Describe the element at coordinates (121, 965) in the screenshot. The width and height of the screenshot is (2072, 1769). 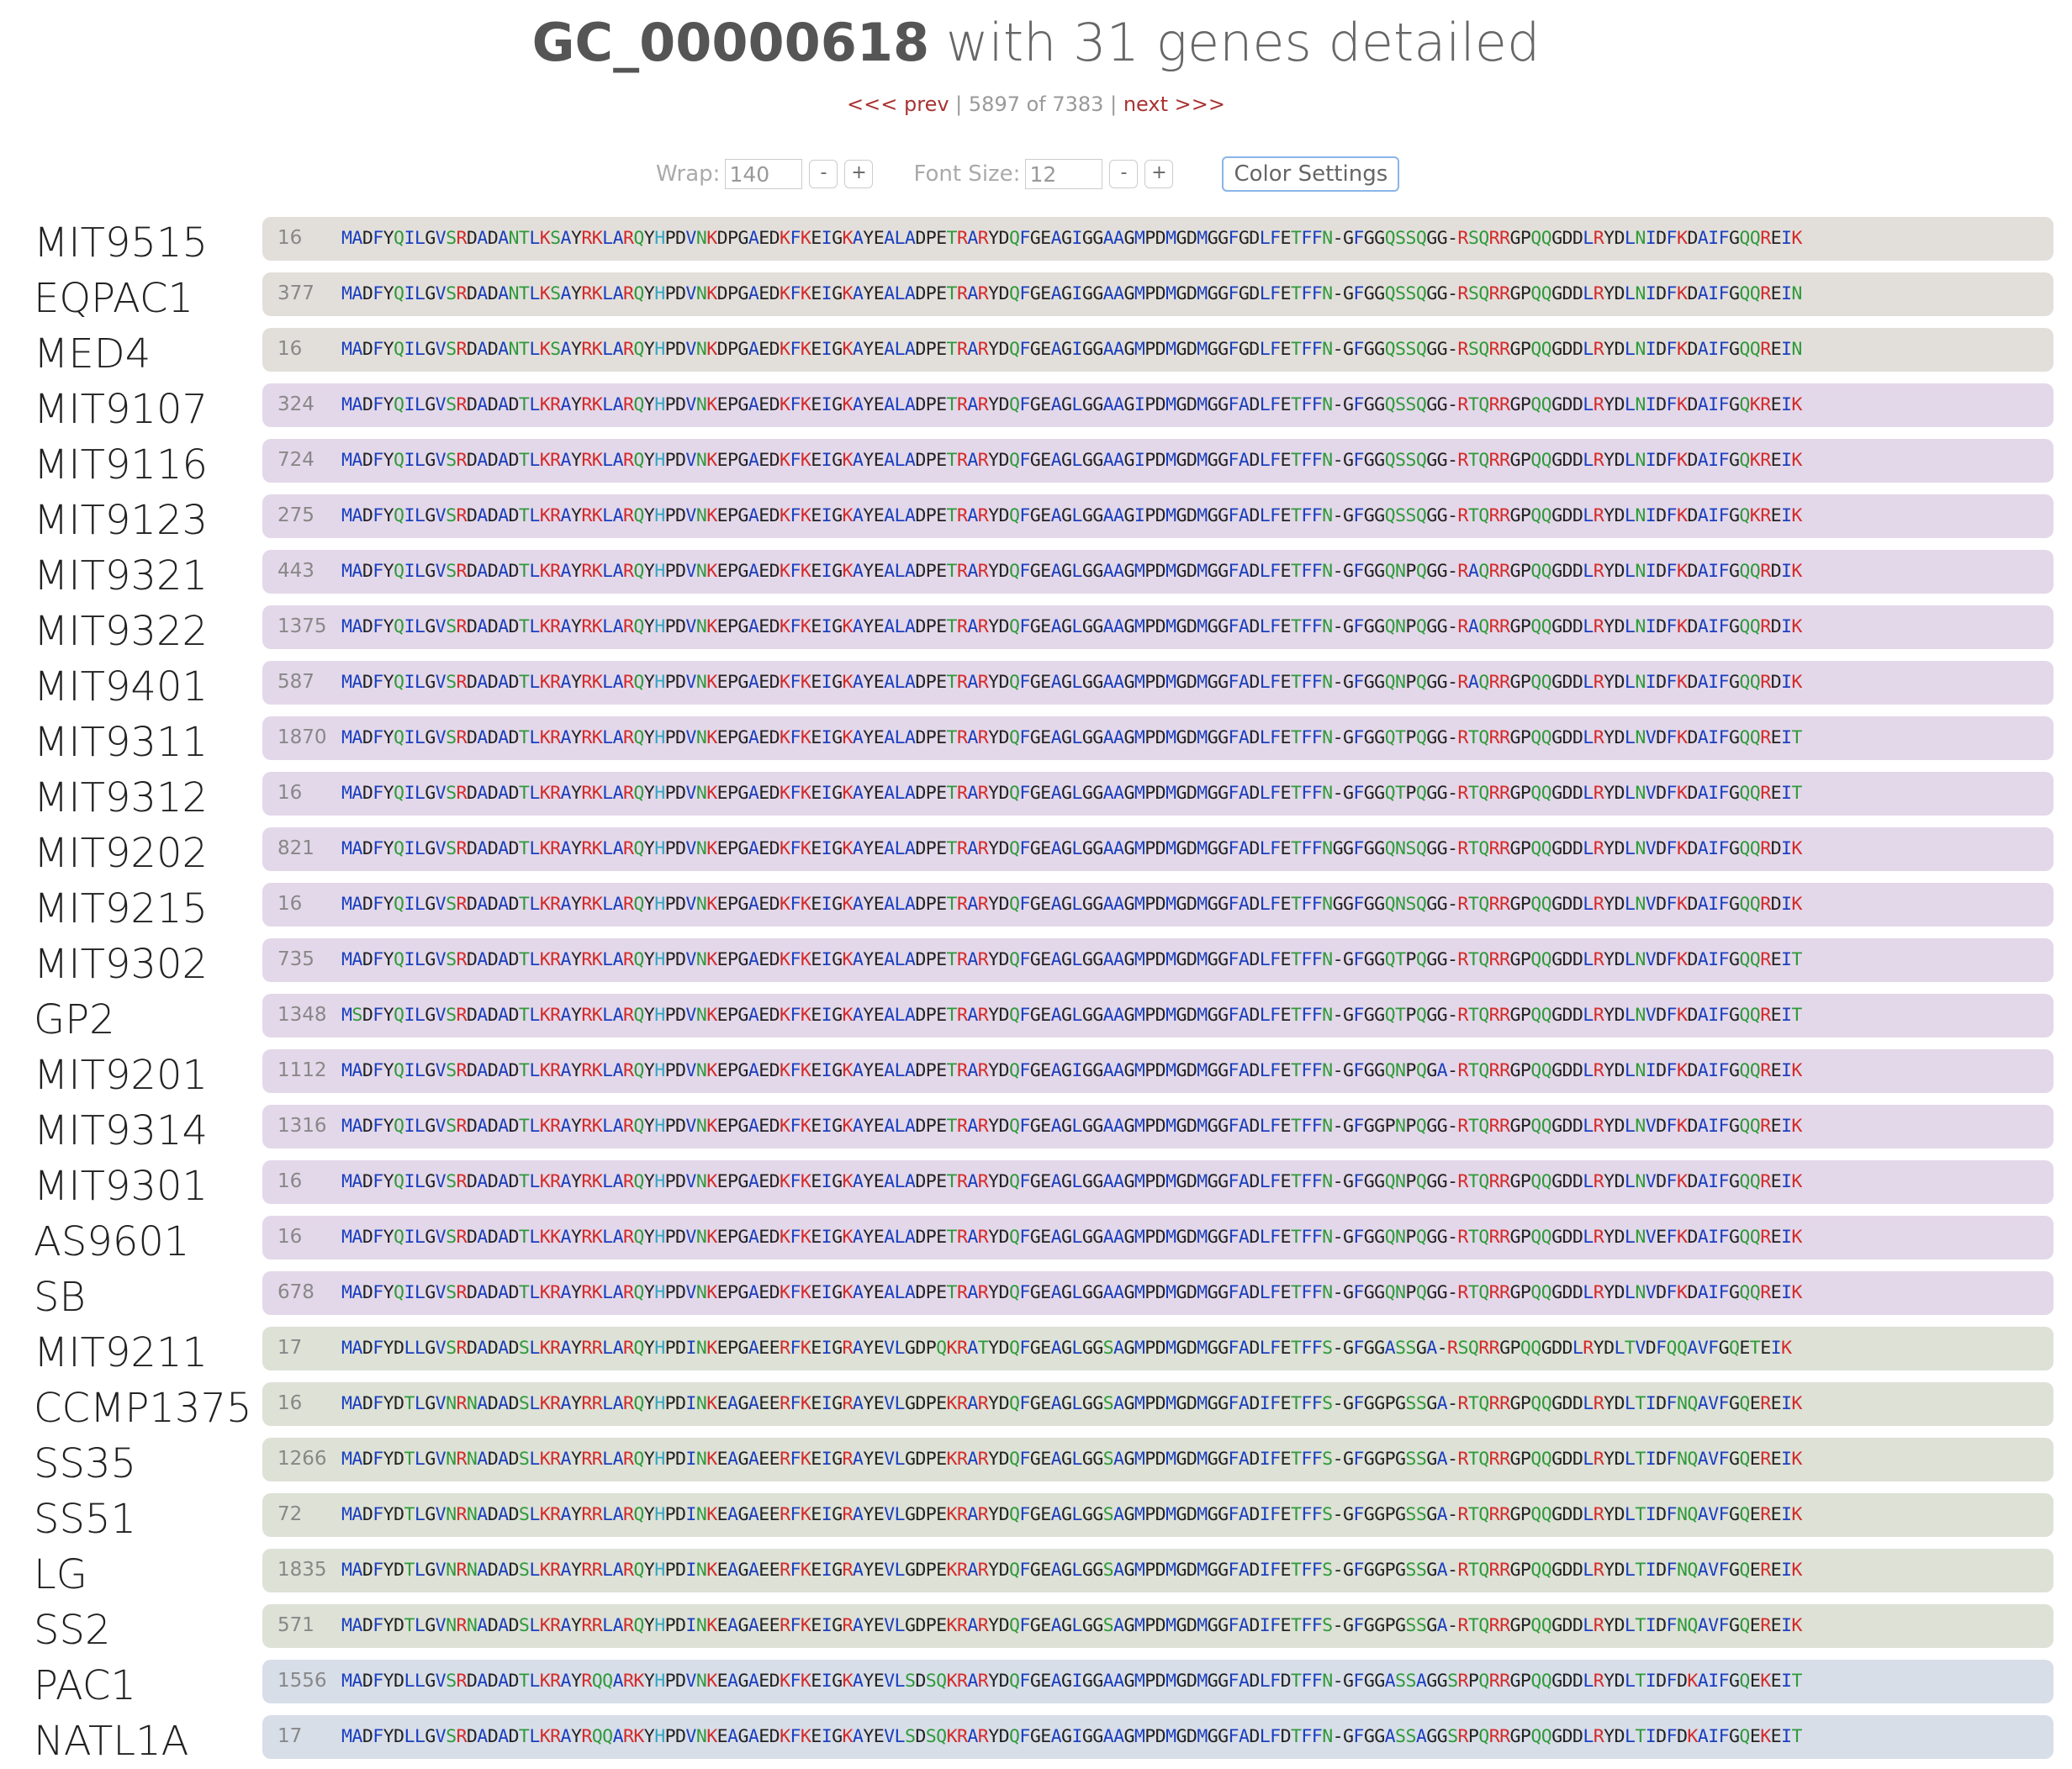
I see `gene-name: MIT9302` at that location.